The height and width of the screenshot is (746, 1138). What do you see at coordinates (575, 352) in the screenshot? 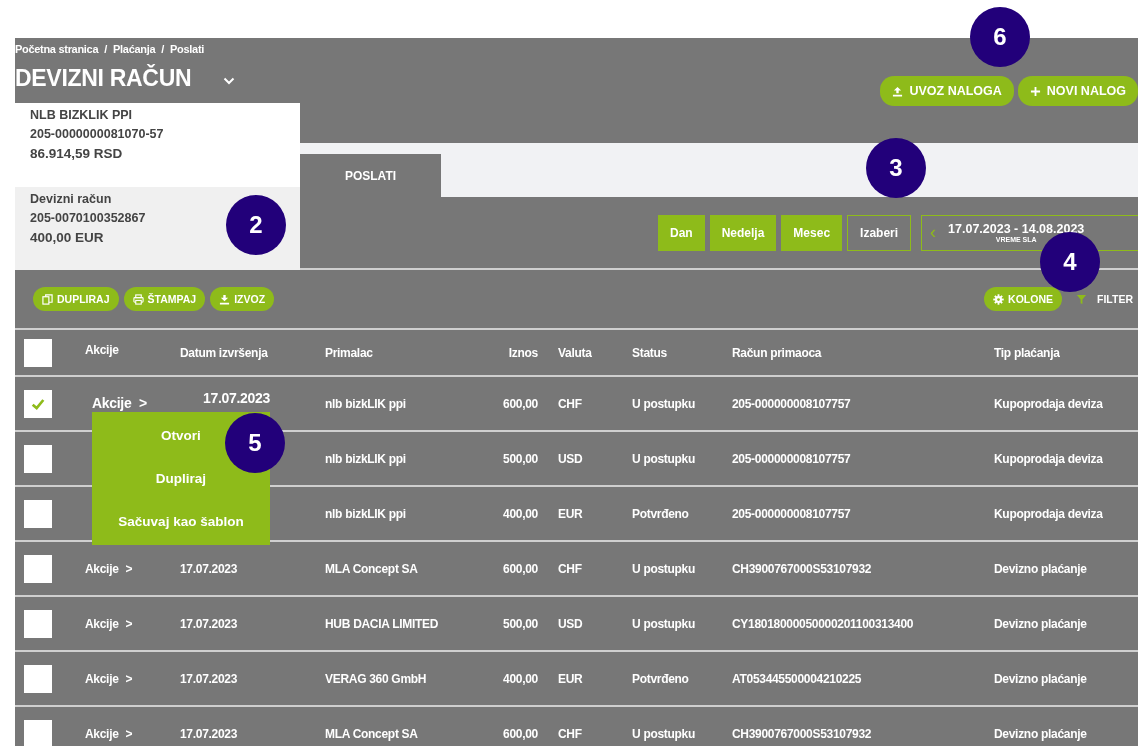
I see `column-header: Valuta` at bounding box center [575, 352].